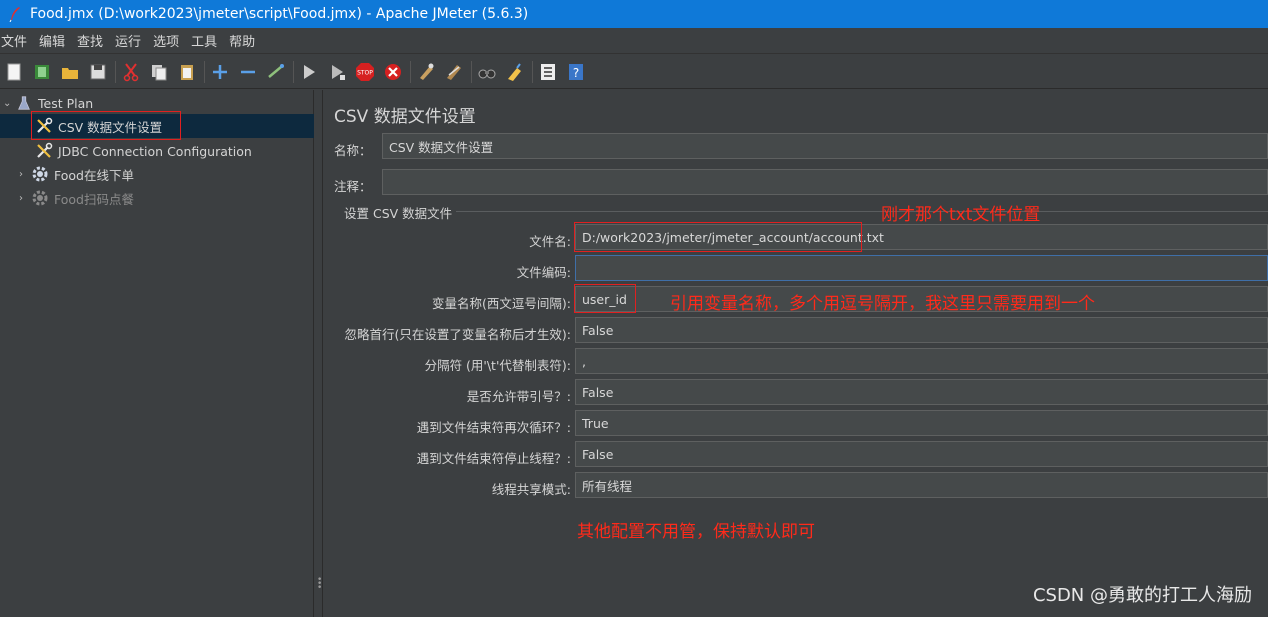 The width and height of the screenshot is (1268, 617). Describe the element at coordinates (543, 272) in the screenshot. I see `file-encoding-label: 文件编码:` at that location.